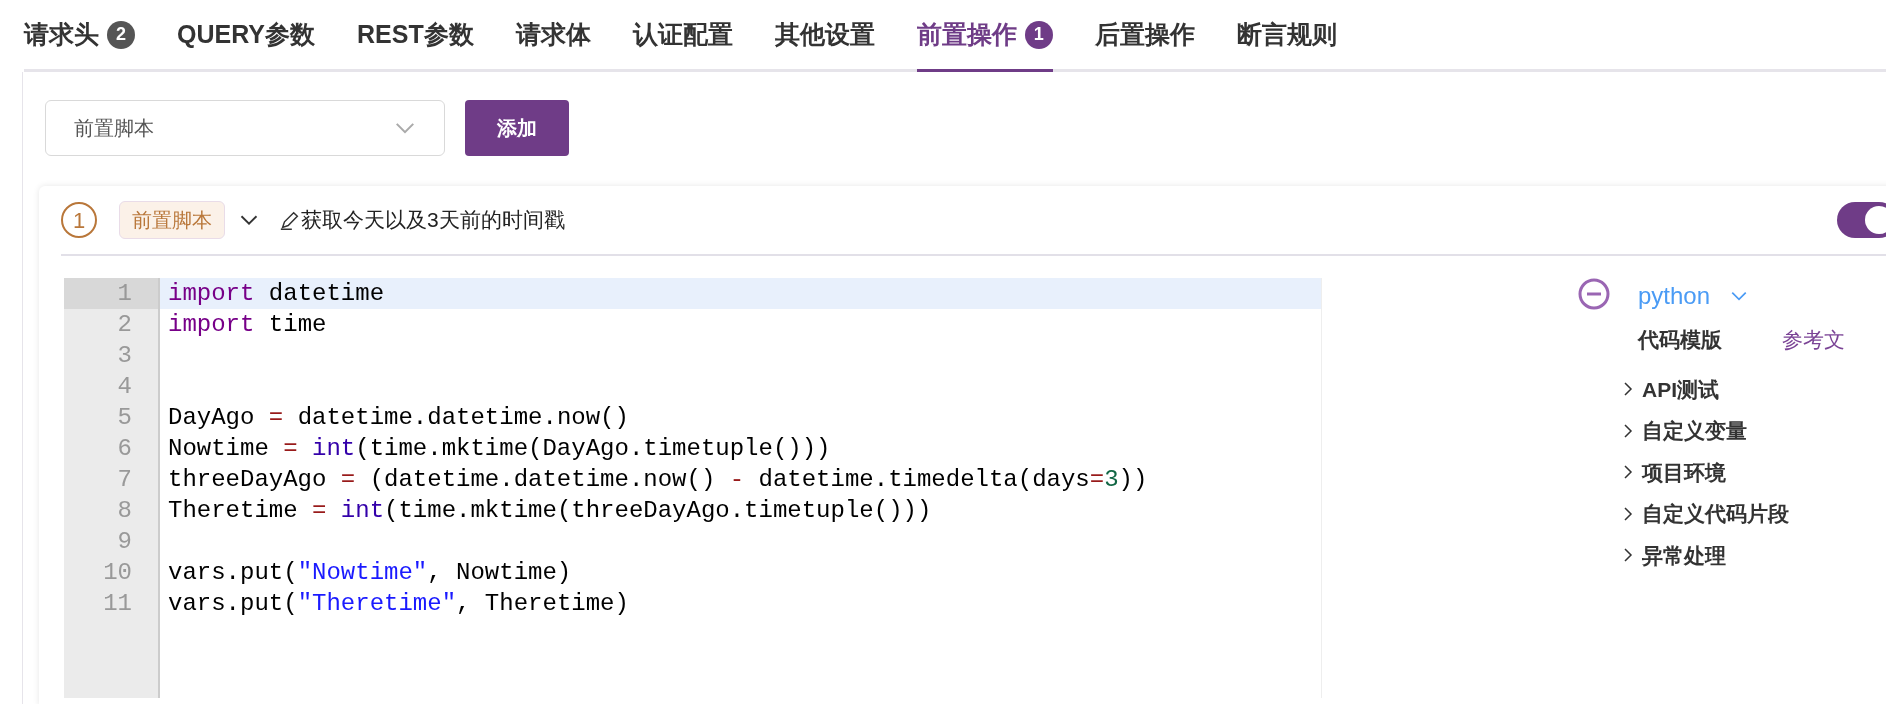 The width and height of the screenshot is (1886, 704). What do you see at coordinates (370, 573) in the screenshot?
I see `code-line: vars.put("Nowtime", Nowtime)` at bounding box center [370, 573].